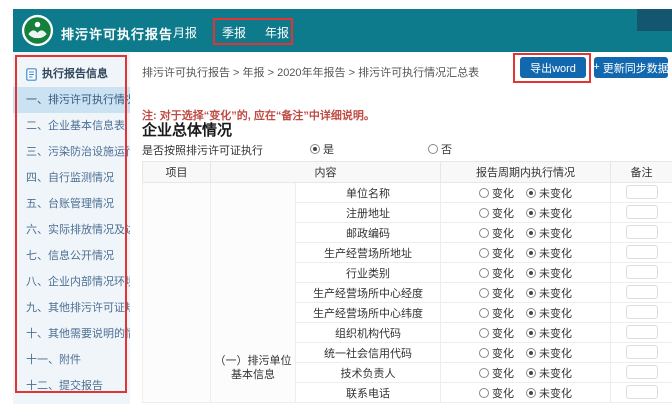  What do you see at coordinates (325, 172) in the screenshot?
I see `col-header-content: 内容` at bounding box center [325, 172].